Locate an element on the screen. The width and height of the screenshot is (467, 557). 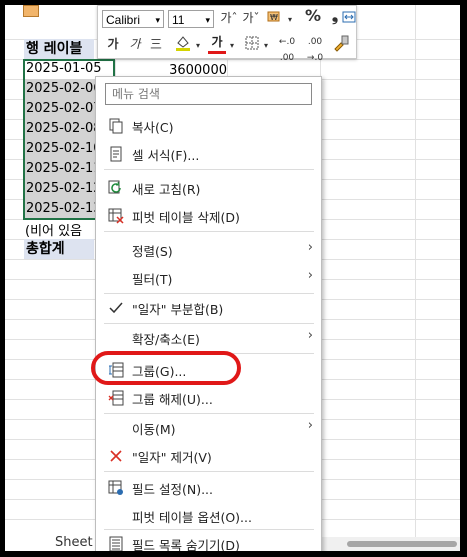
menu-item-sort: 정렬(S) › is located at coordinates (208, 249).